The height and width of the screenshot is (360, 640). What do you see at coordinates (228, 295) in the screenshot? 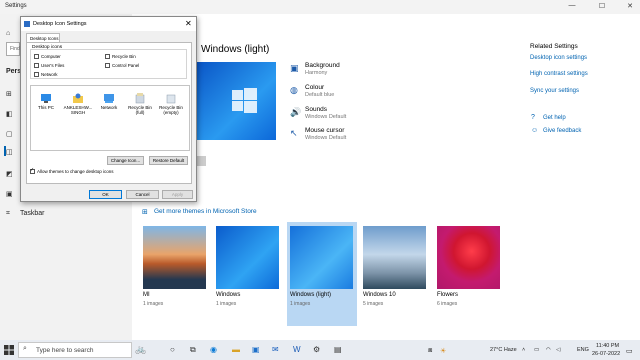
I see `theme-name: Windows` at bounding box center [228, 295].